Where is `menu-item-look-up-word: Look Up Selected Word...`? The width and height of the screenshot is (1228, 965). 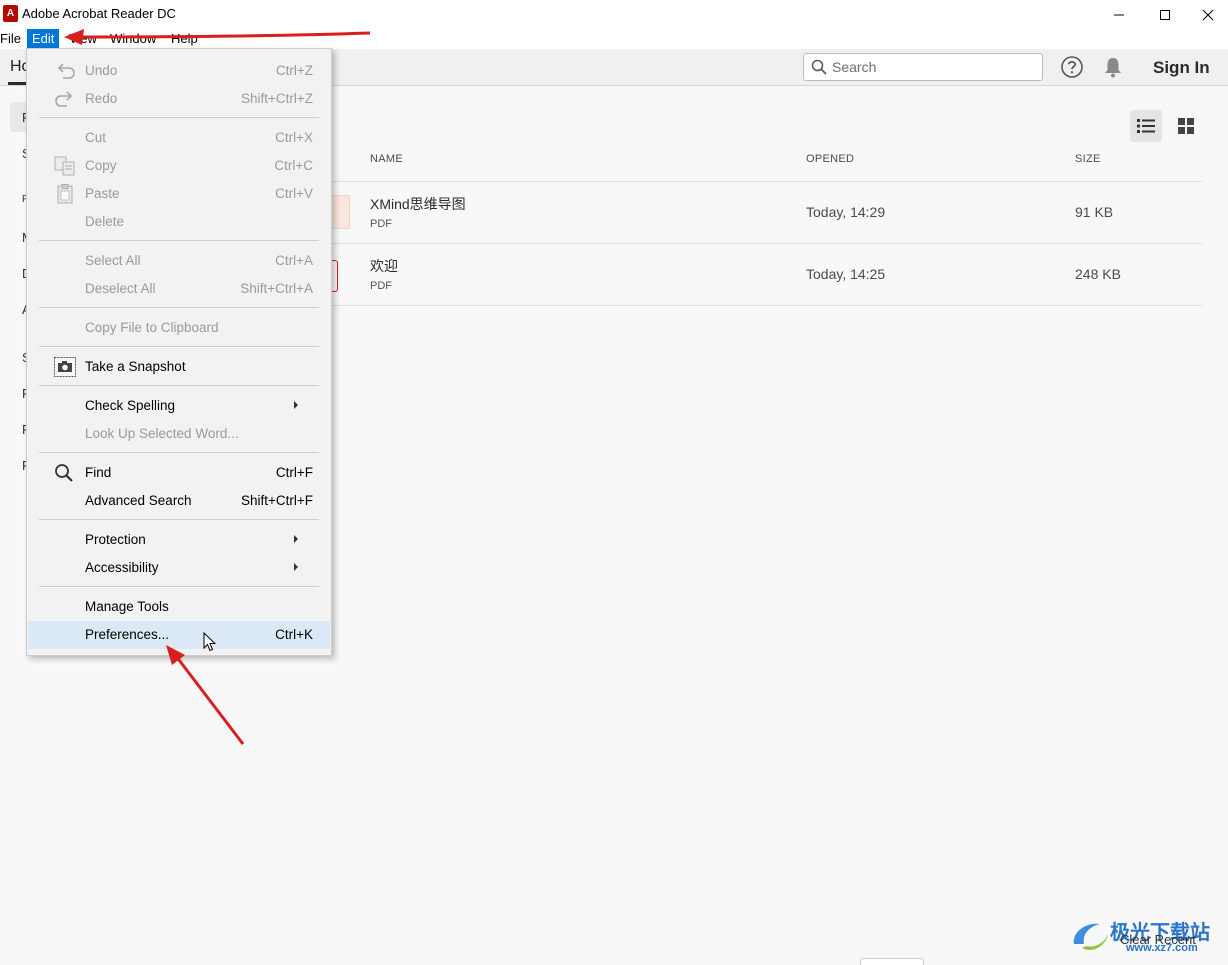
menu-item-look-up-word: Look Up Selected Word... is located at coordinates (179, 434).